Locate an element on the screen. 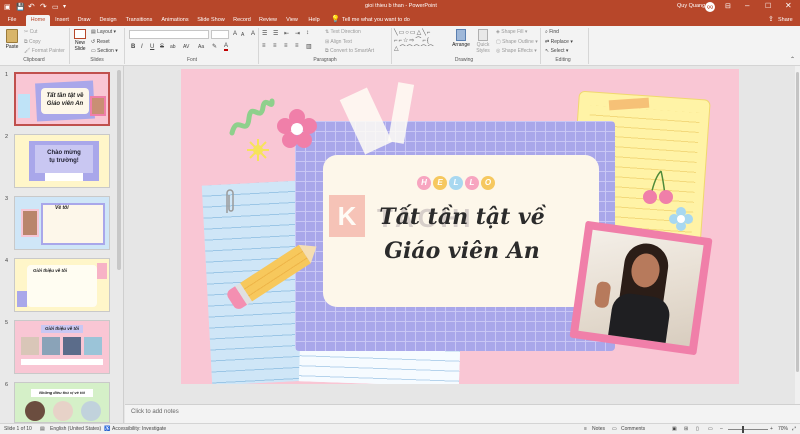  char-spacing-button: AV is located at coordinates (186, 47).